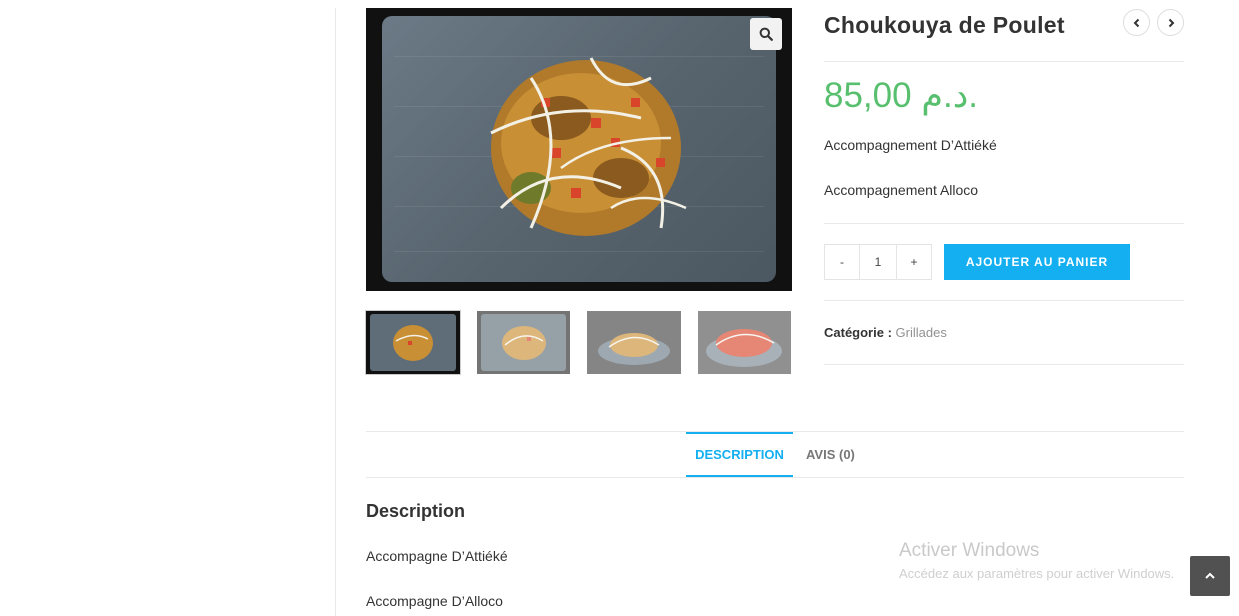 This screenshot has width=1239, height=616. I want to click on accompaniment-line: Accompagnement Alloco, so click(901, 190).